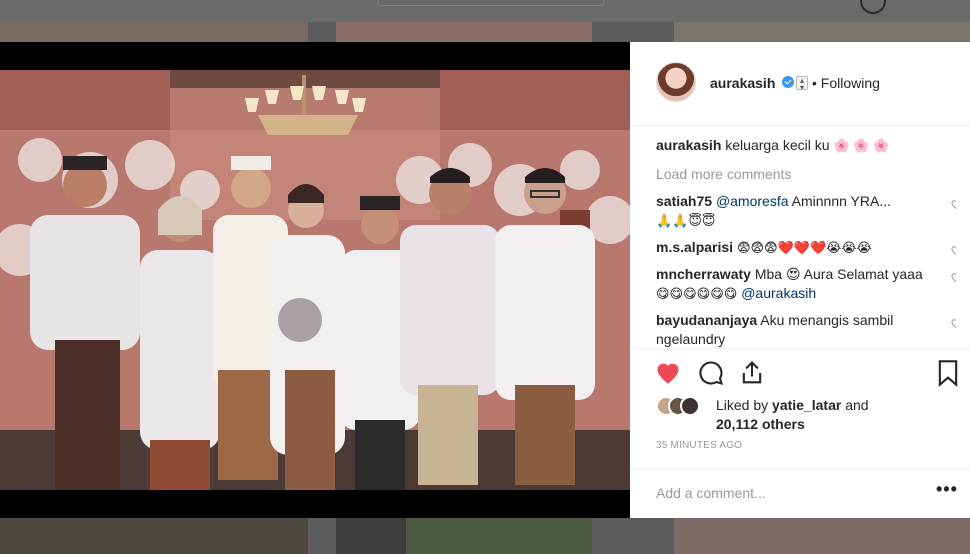 This screenshot has width=970, height=554. I want to click on liker-avatars, so click(684, 407).